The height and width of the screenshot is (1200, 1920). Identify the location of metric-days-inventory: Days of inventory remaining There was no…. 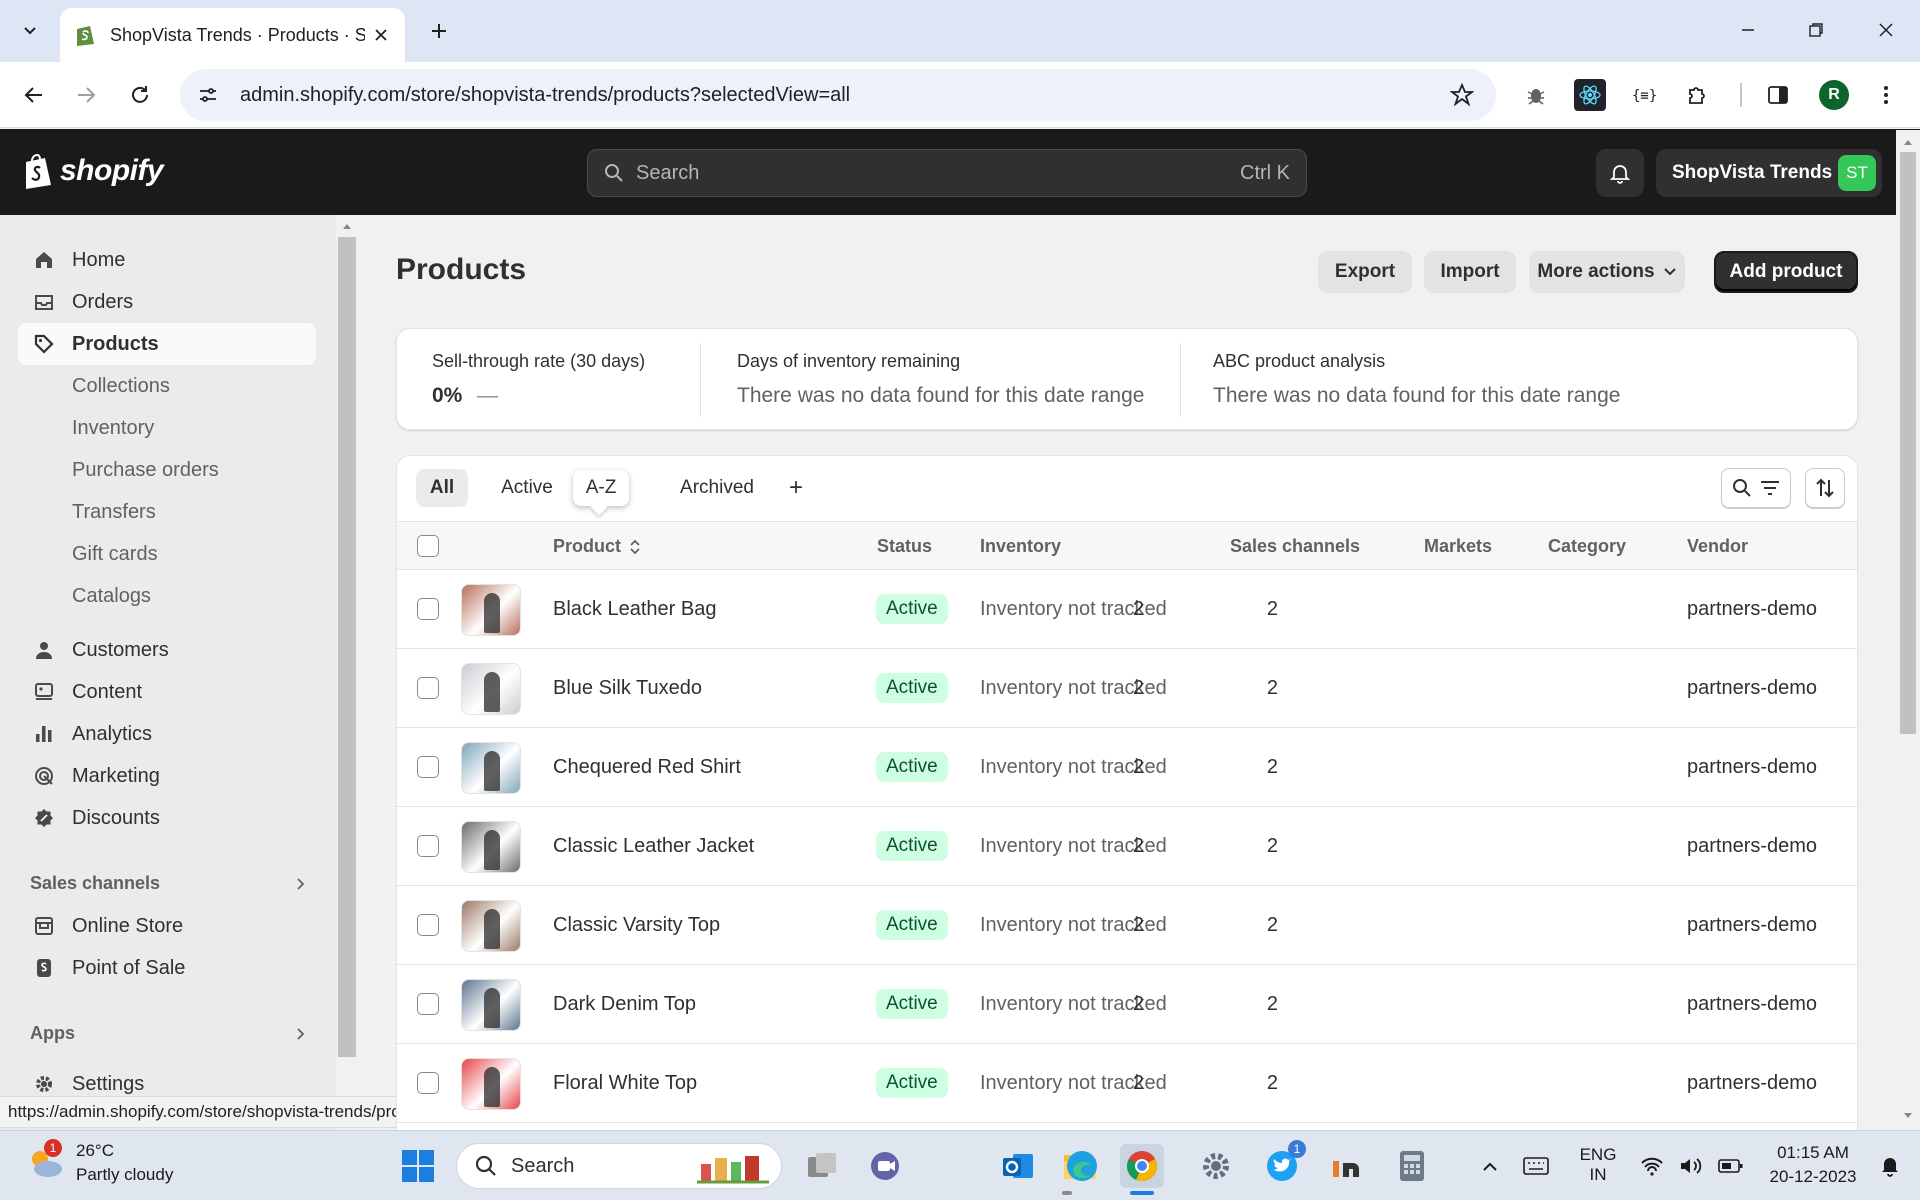
(939, 380).